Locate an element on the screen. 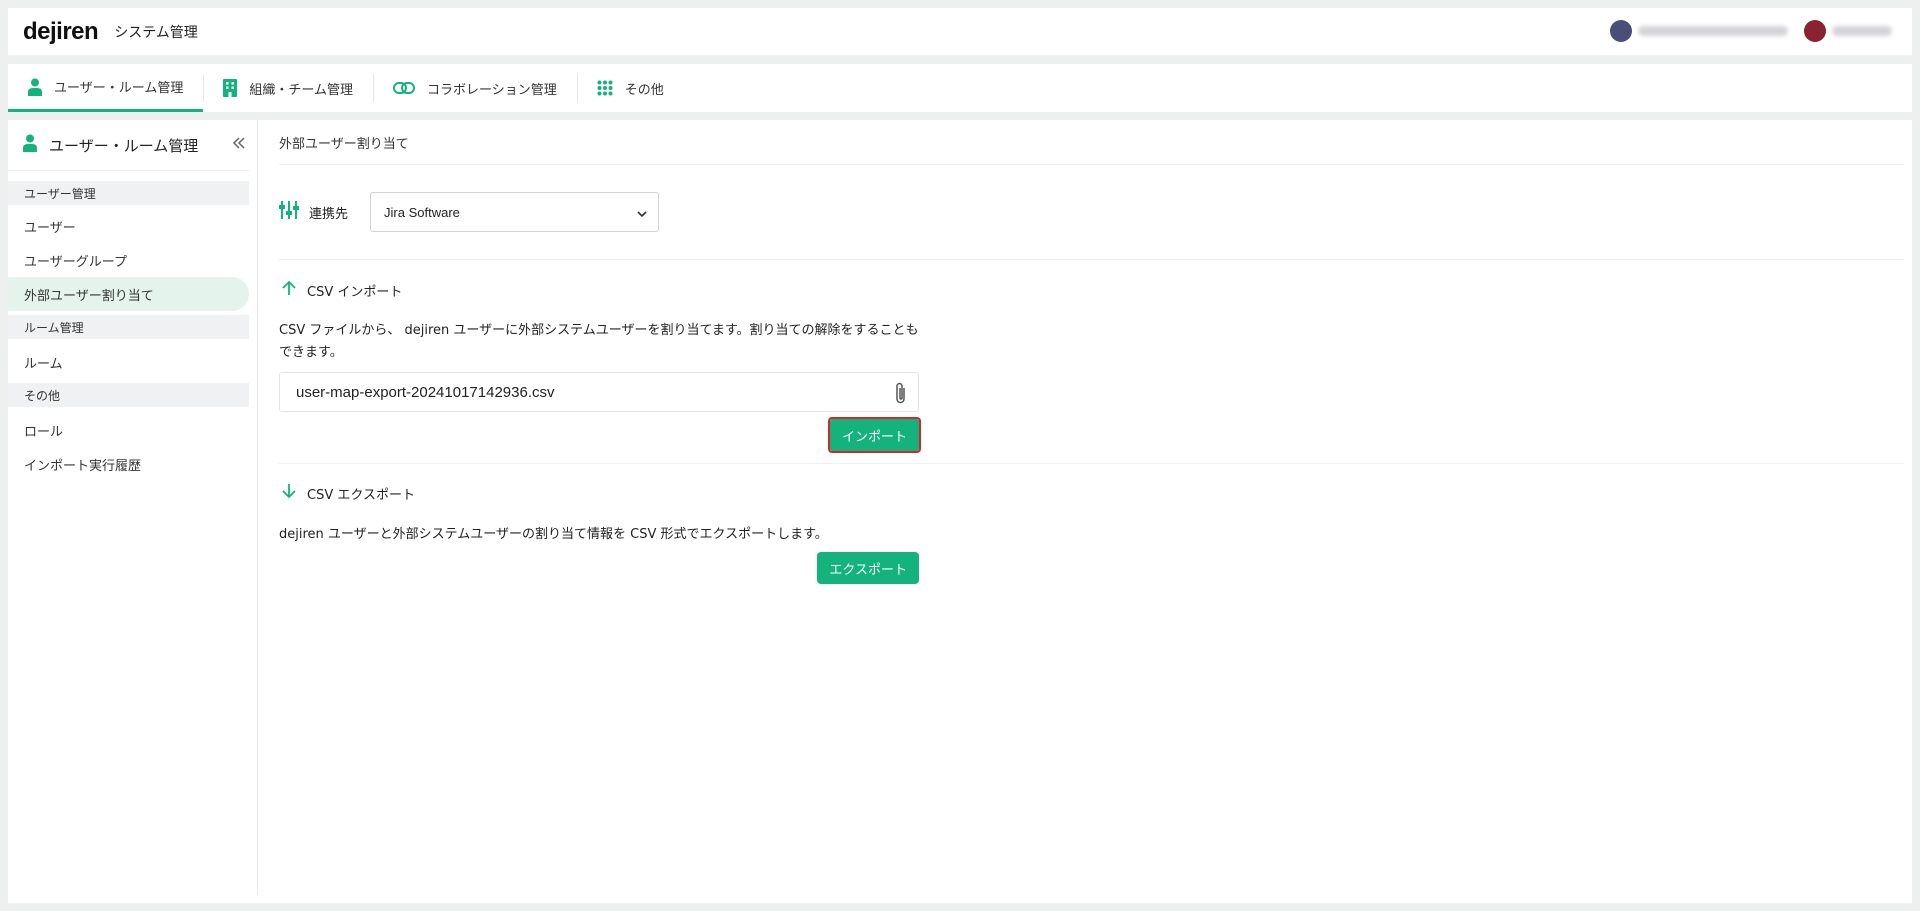  connect-target-select: Jira Software is located at coordinates (515, 212).